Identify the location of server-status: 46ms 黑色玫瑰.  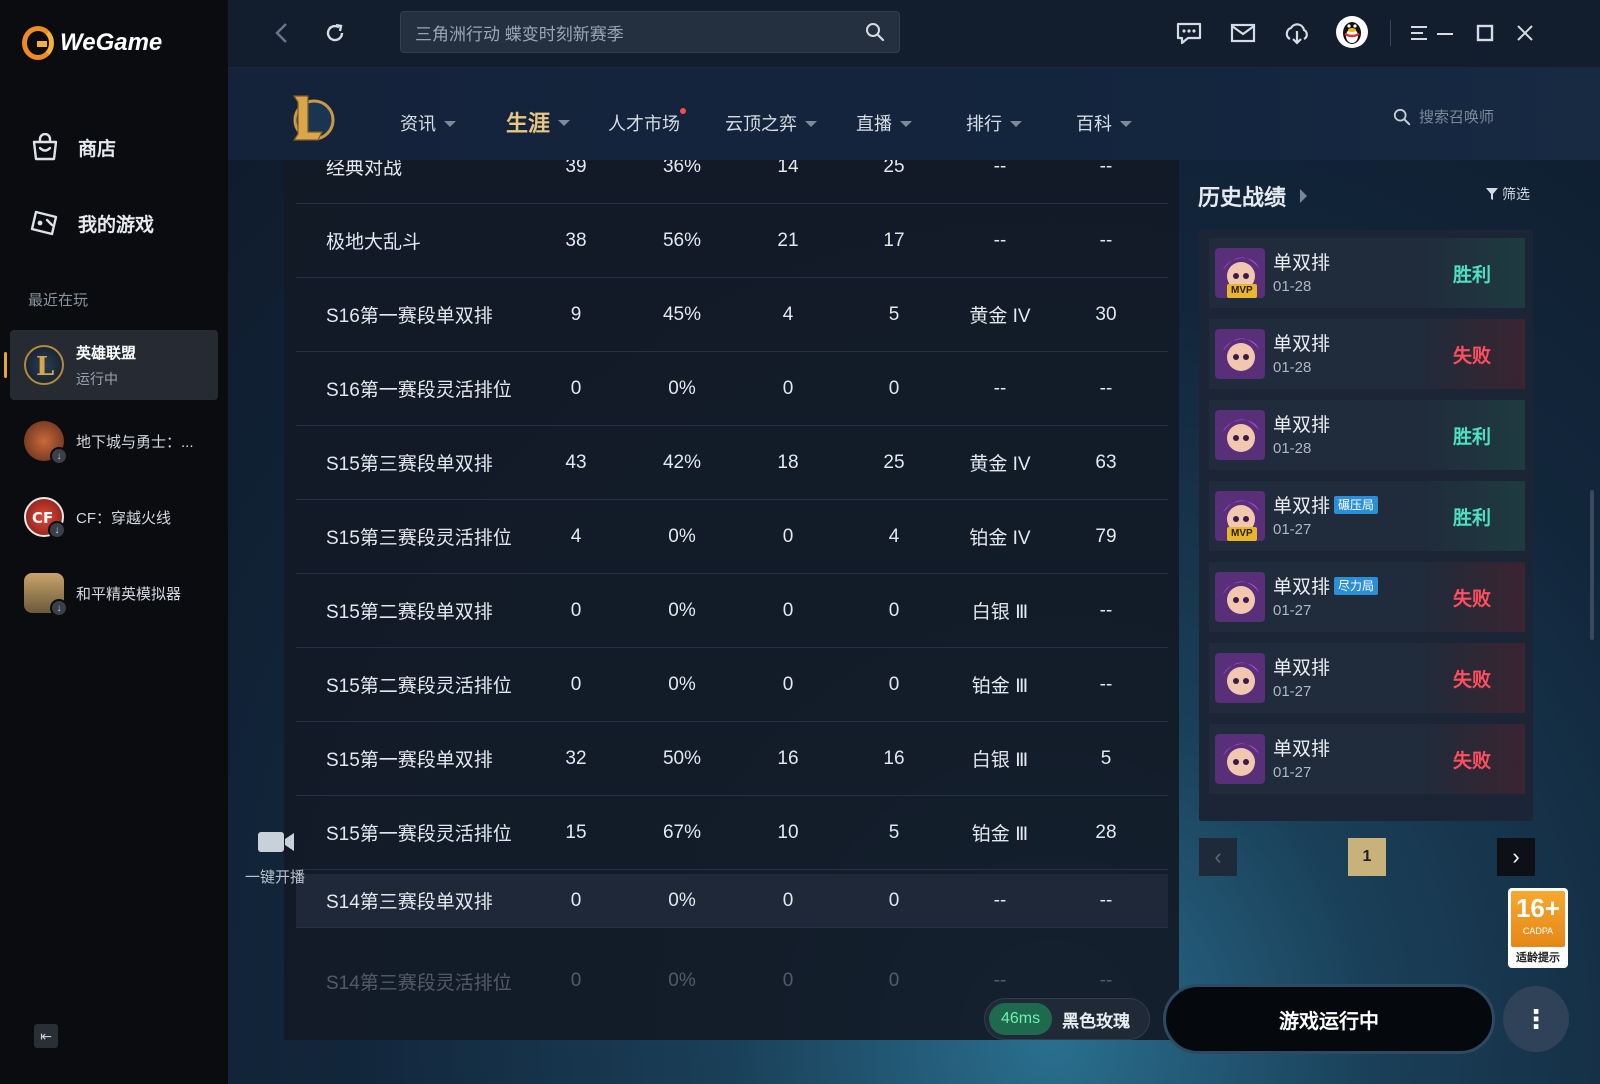
(1067, 1019).